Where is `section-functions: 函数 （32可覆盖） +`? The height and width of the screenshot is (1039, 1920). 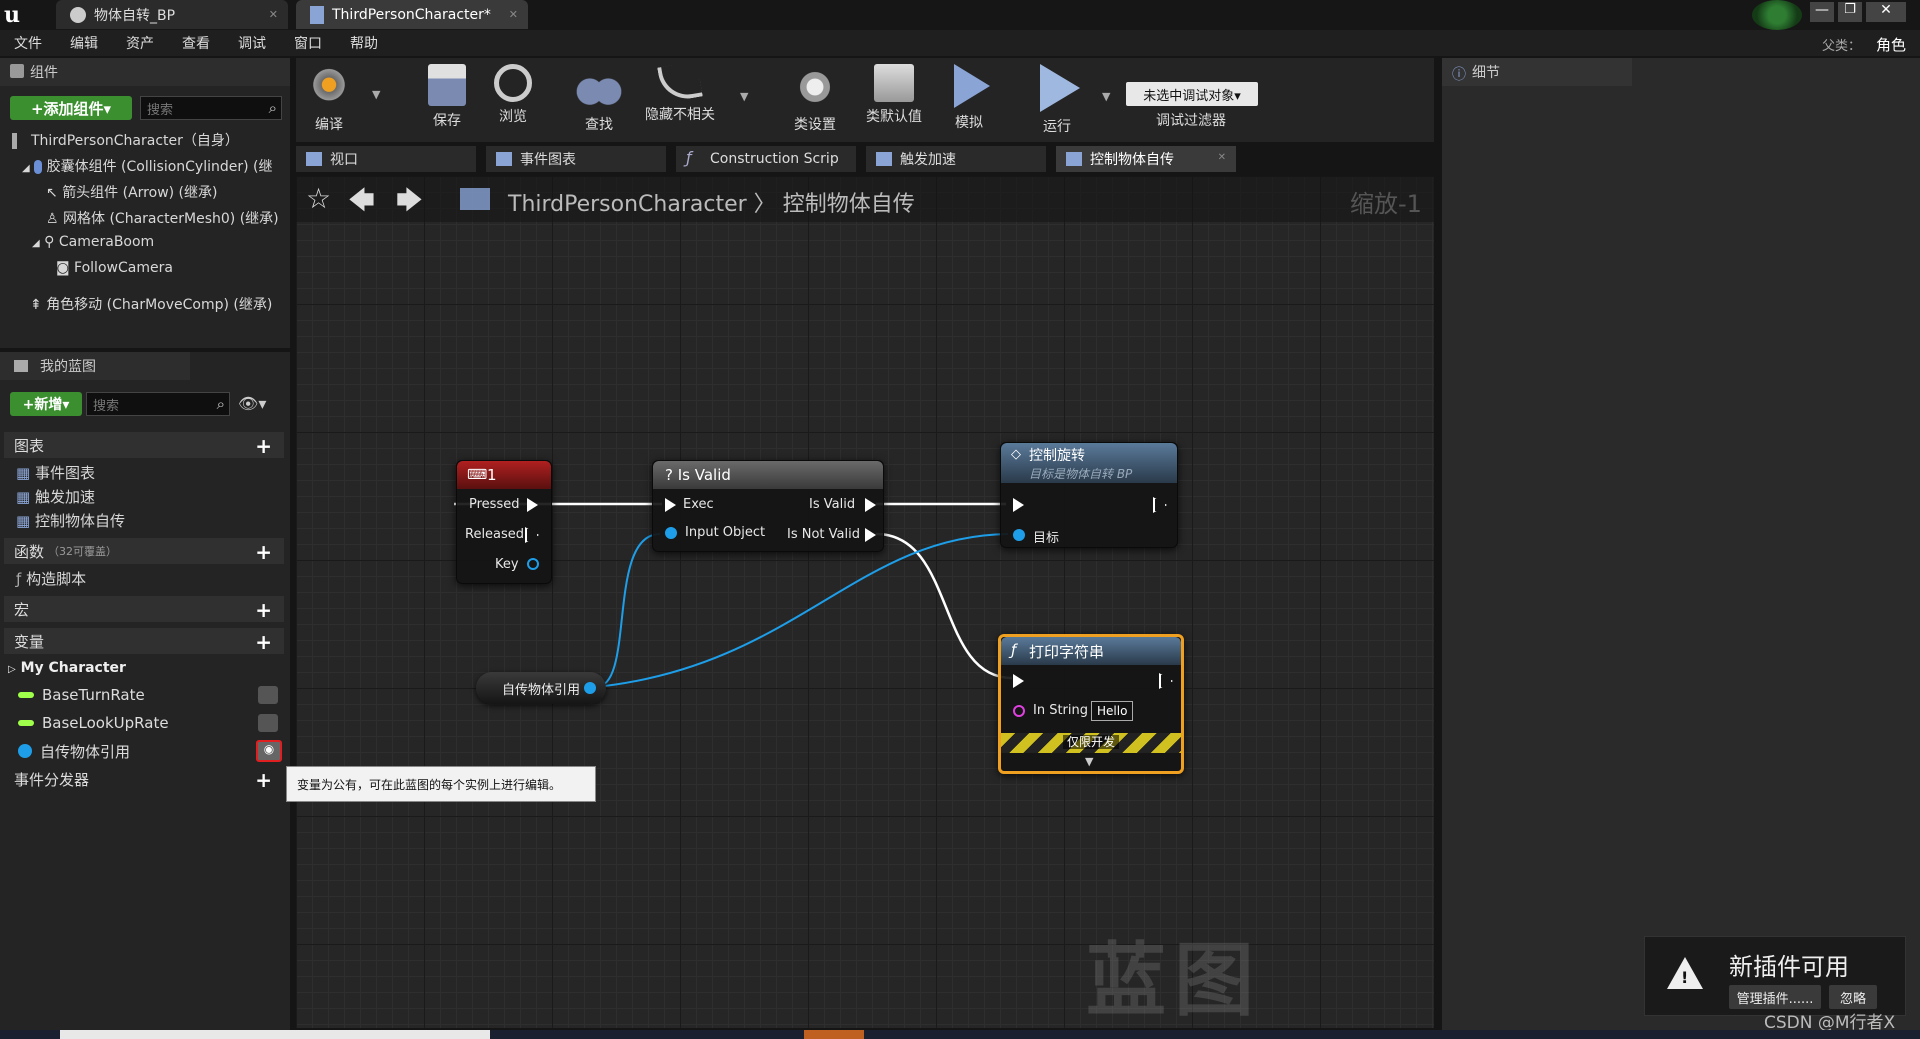
section-functions: 函数 （32可覆盖） + is located at coordinates (144, 551).